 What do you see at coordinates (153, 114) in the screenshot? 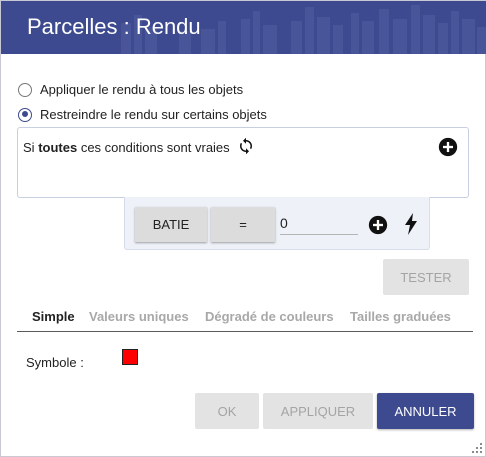
I see `radio-restrict-label: Restreindre le rendu sur certains objets` at bounding box center [153, 114].